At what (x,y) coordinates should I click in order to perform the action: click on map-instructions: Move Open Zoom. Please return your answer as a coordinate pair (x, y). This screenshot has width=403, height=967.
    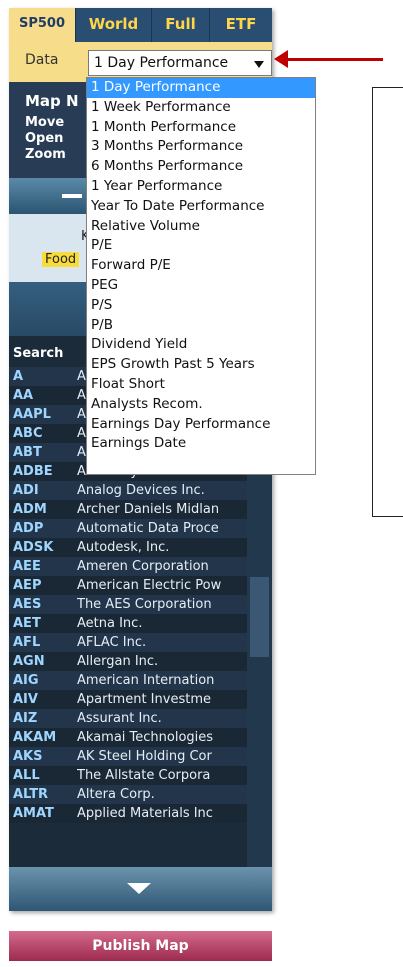
    Looking at the image, I should click on (45, 139).